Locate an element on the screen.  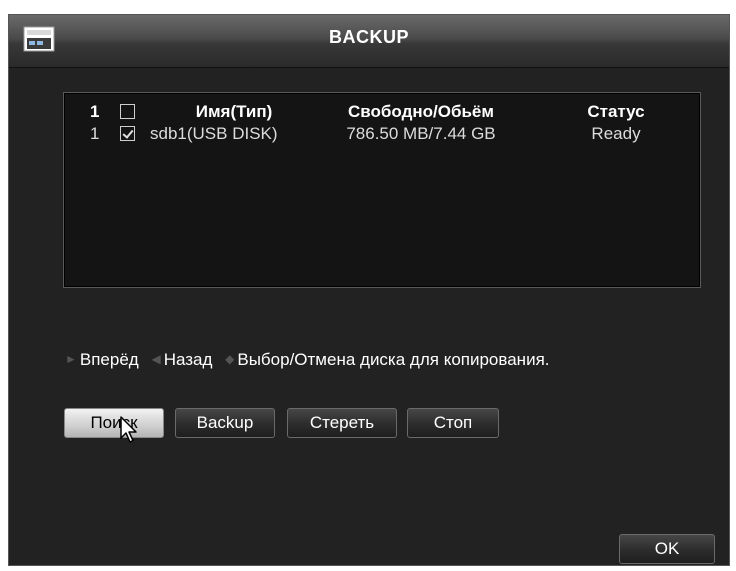
header-status: Статус is located at coordinates (616, 111).